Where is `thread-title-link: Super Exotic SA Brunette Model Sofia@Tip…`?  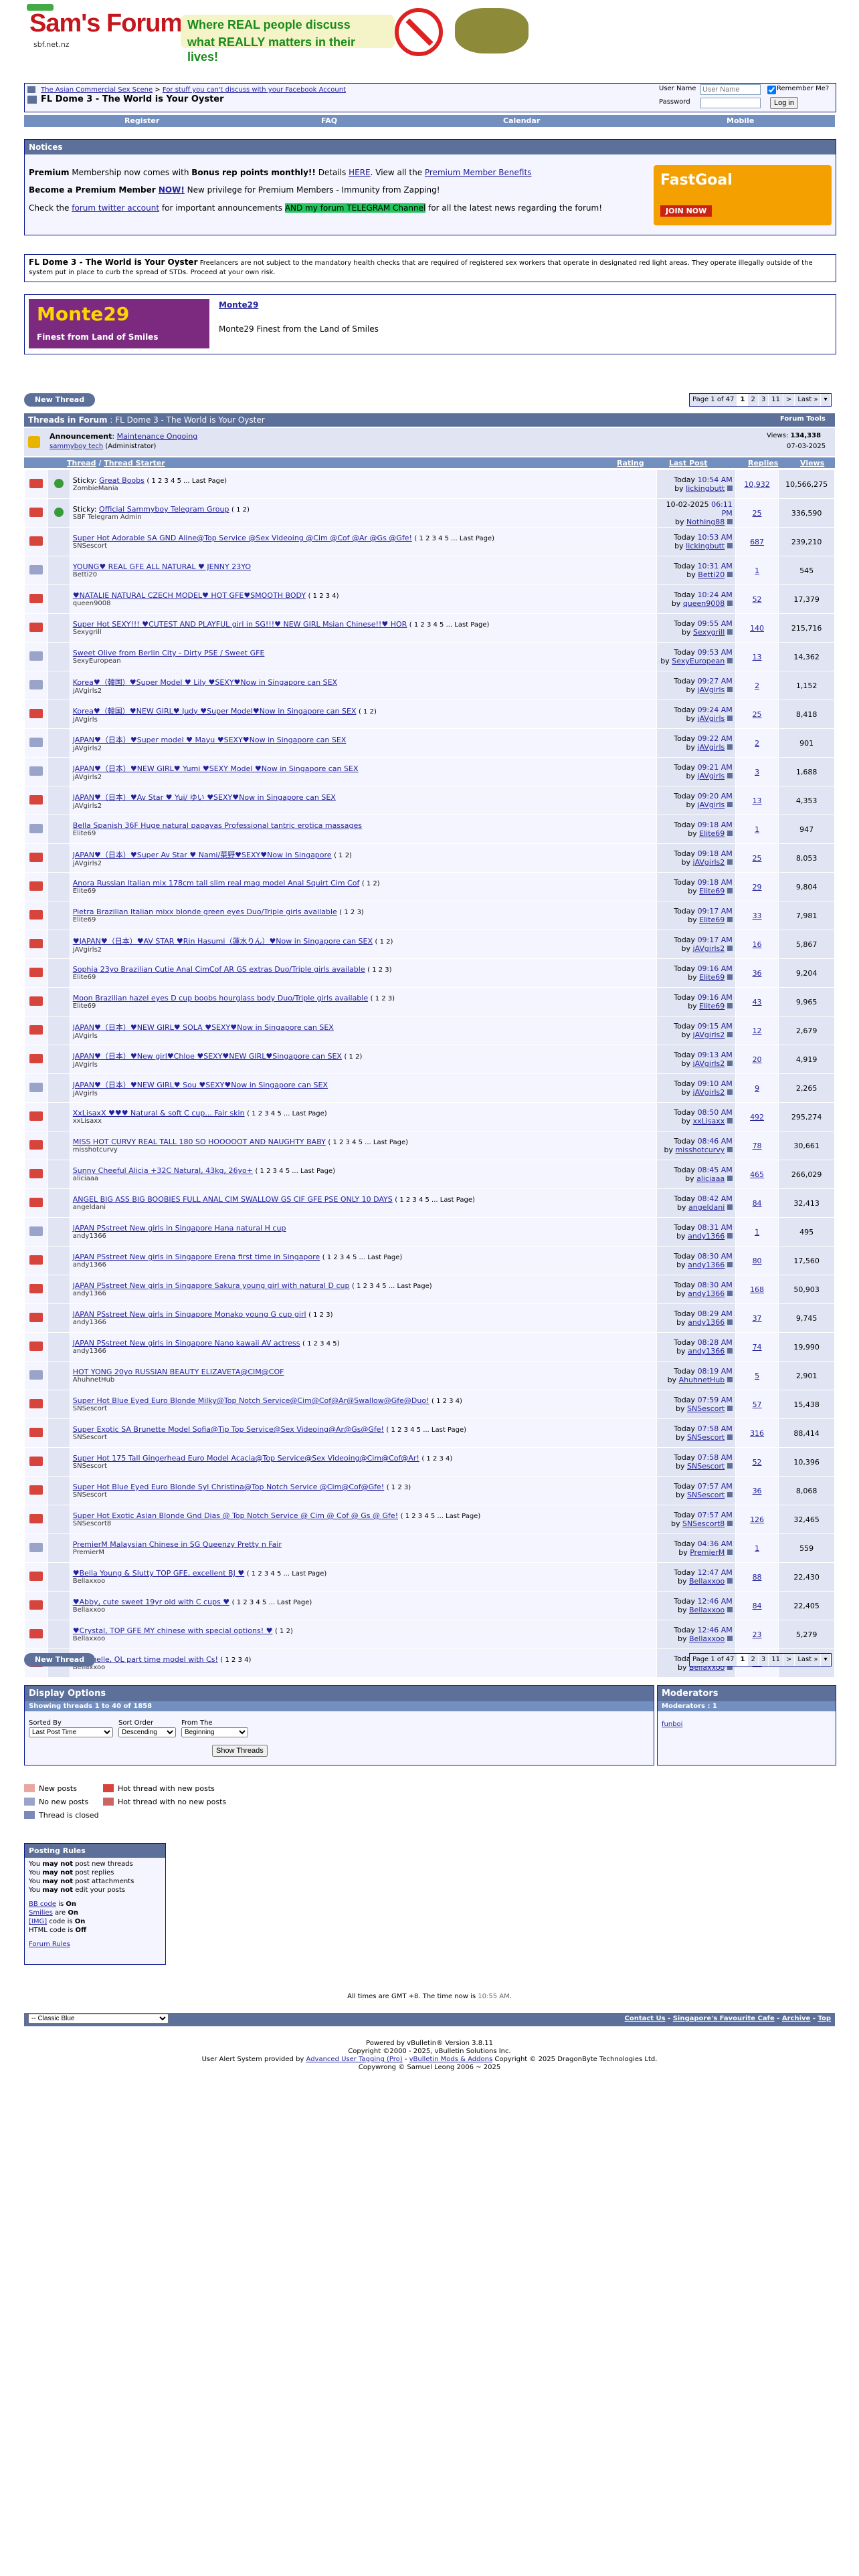 thread-title-link: Super Exotic SA Brunette Model Sofia@Tip… is located at coordinates (229, 1429).